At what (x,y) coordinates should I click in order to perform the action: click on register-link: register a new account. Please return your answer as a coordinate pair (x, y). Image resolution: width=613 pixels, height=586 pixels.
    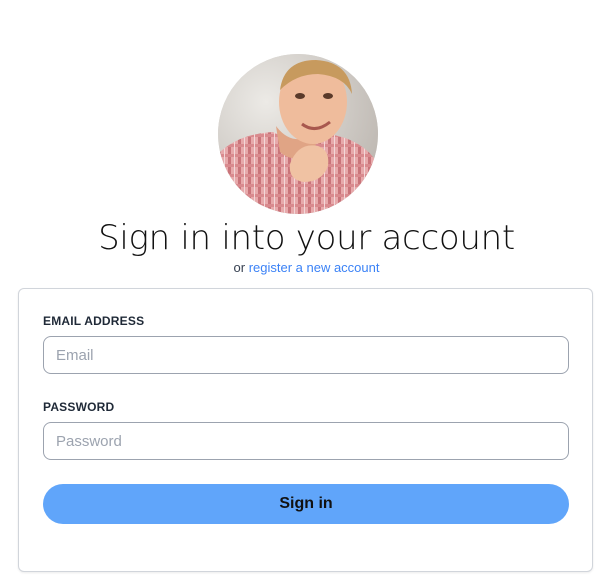
    Looking at the image, I should click on (314, 267).